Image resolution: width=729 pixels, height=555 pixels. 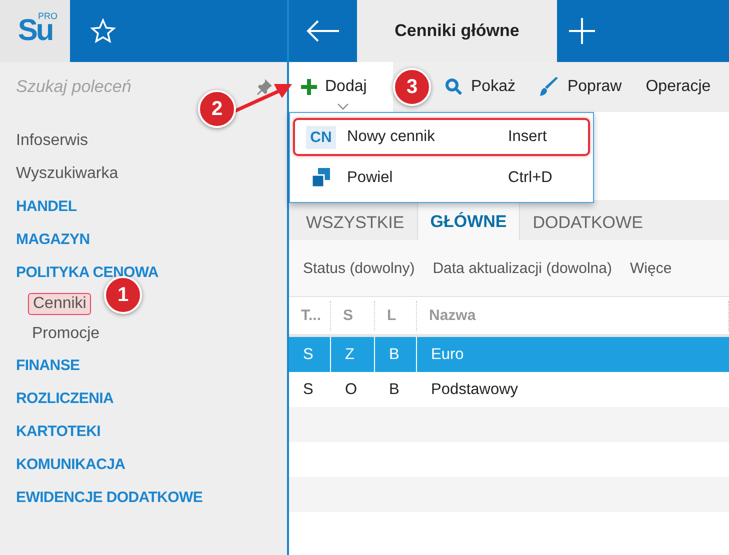 What do you see at coordinates (651, 268) in the screenshot?
I see `filter-link: Więce` at bounding box center [651, 268].